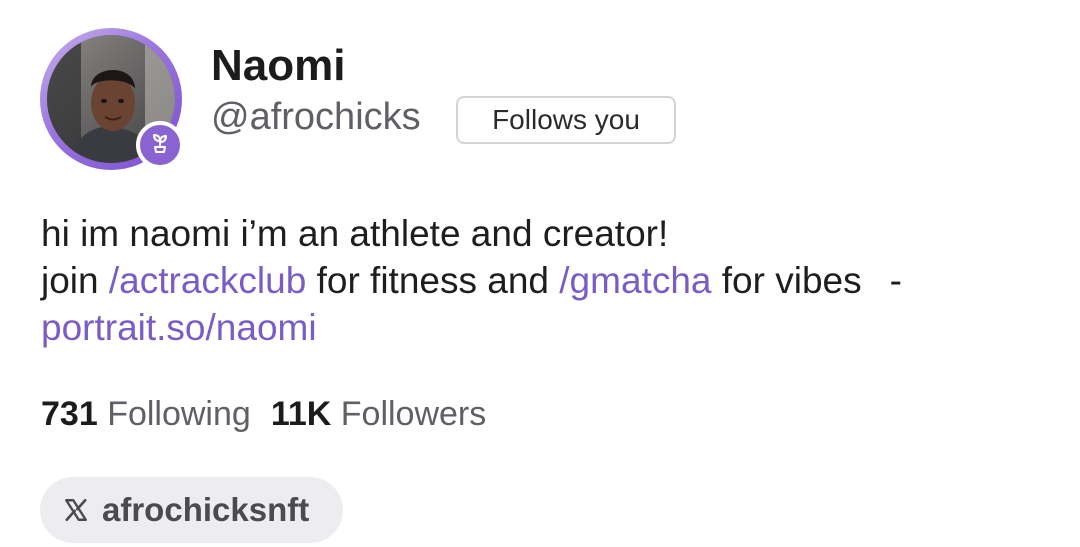  What do you see at coordinates (316, 117) in the screenshot?
I see `username-handle: @afrochicks` at bounding box center [316, 117].